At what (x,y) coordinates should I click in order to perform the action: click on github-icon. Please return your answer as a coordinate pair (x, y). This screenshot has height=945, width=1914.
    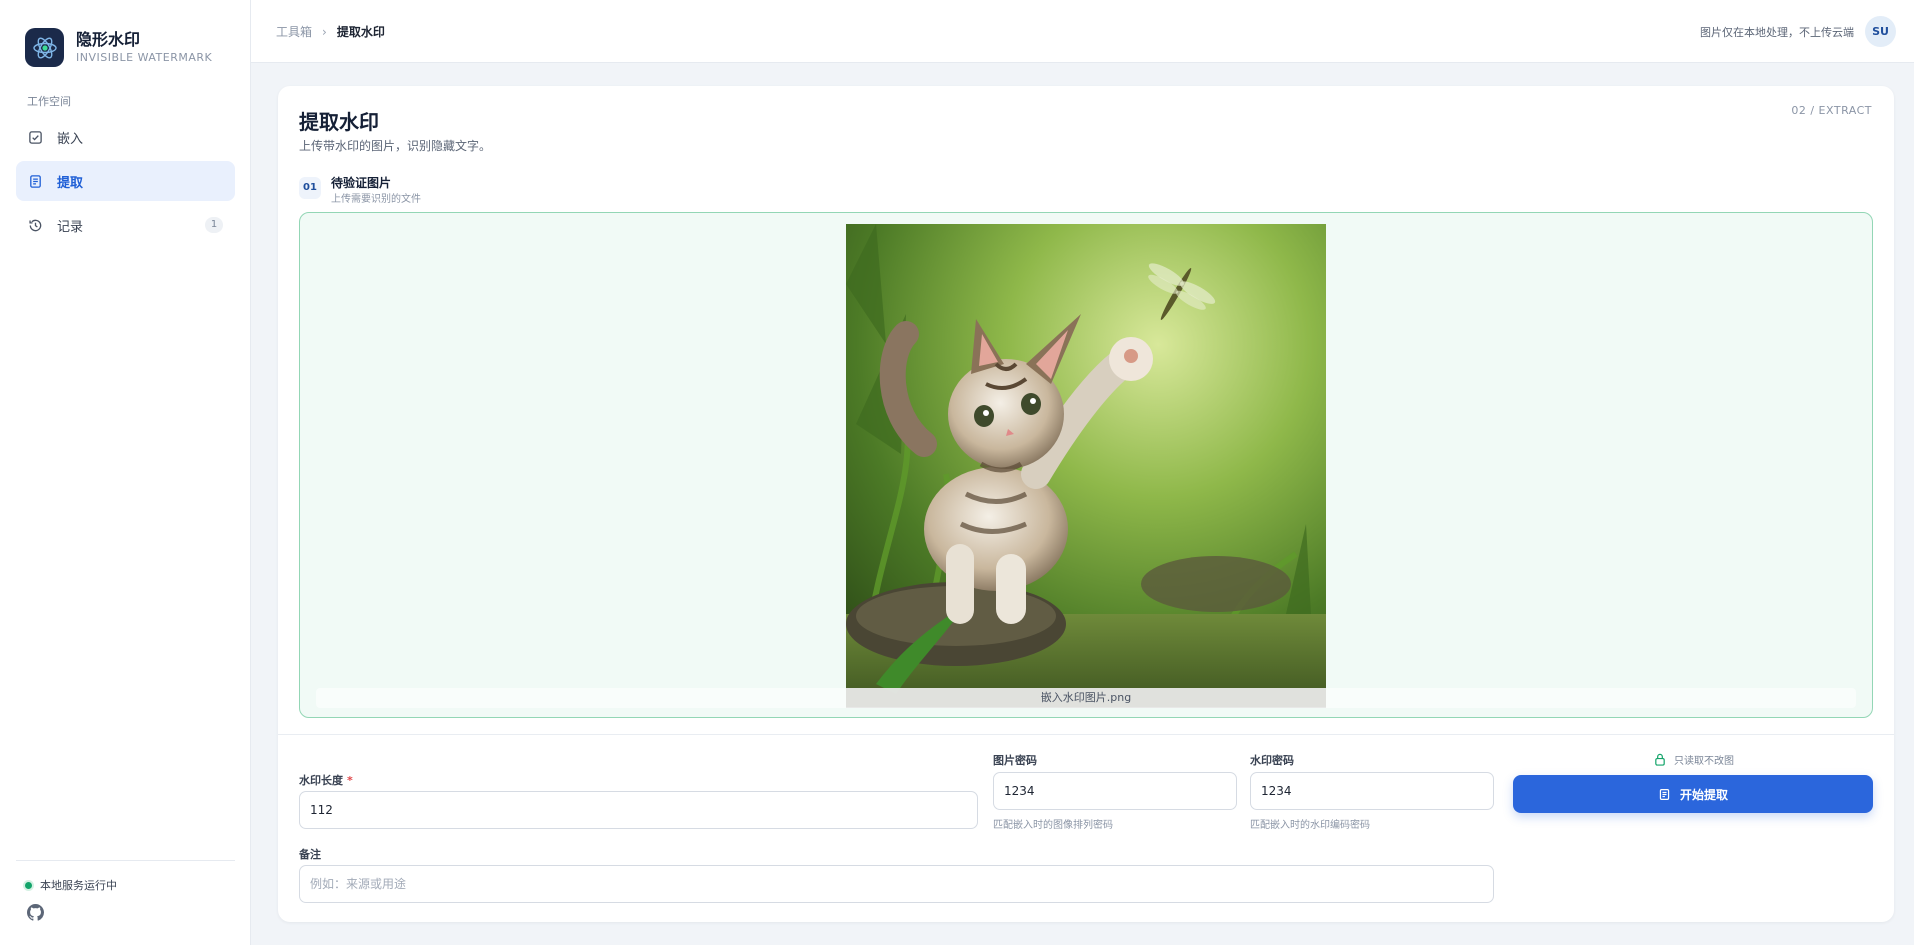
    Looking at the image, I should click on (35, 914).